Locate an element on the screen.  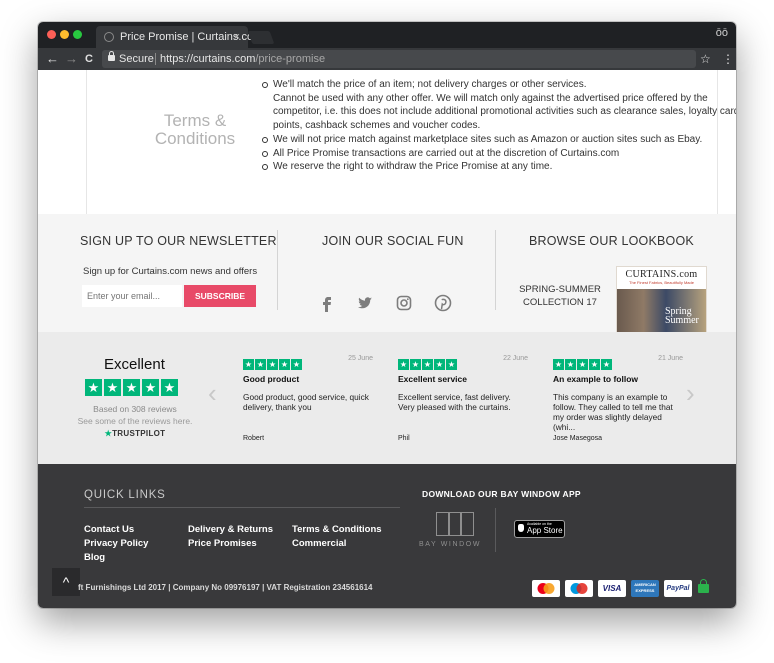
footer-link-commercial: Commercial is located at coordinates (319, 543).